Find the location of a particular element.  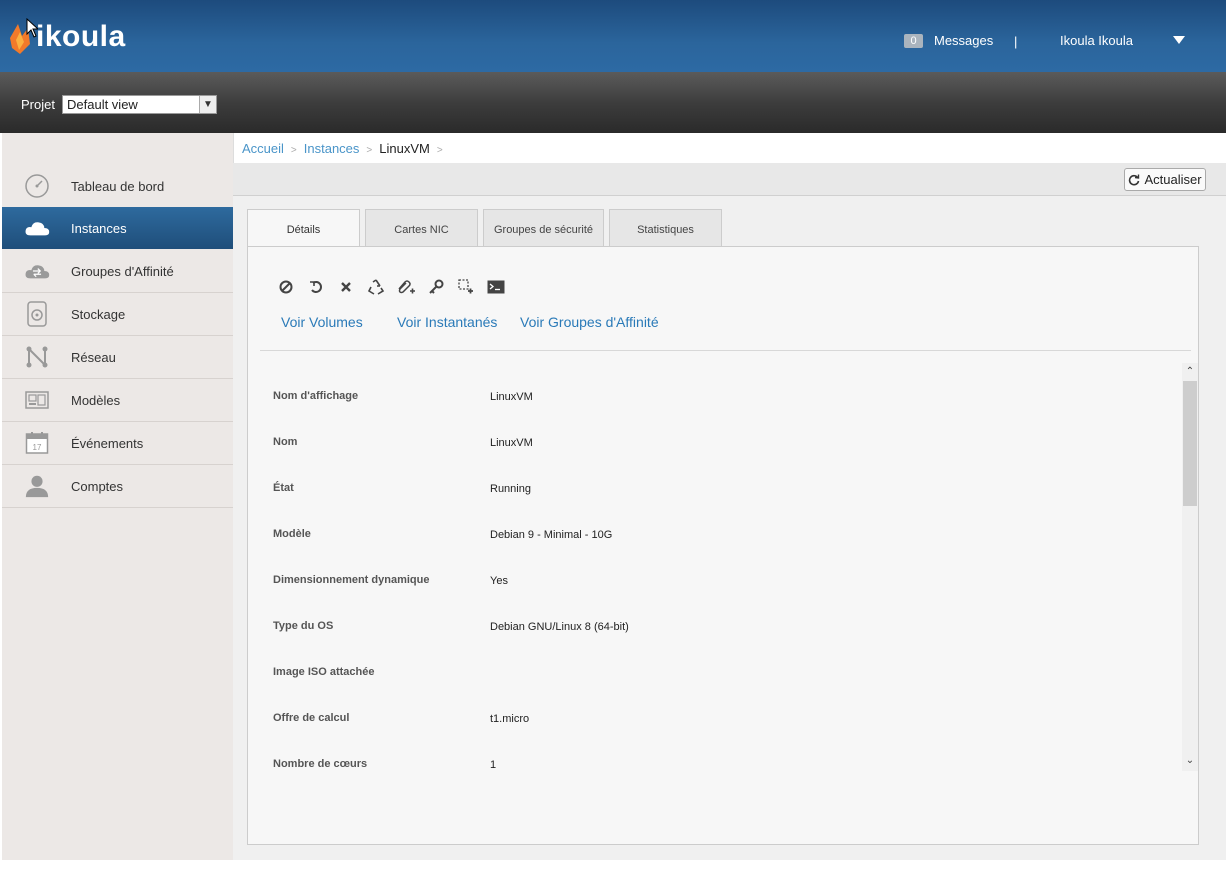

detail-label: Modèle is located at coordinates (292, 534).